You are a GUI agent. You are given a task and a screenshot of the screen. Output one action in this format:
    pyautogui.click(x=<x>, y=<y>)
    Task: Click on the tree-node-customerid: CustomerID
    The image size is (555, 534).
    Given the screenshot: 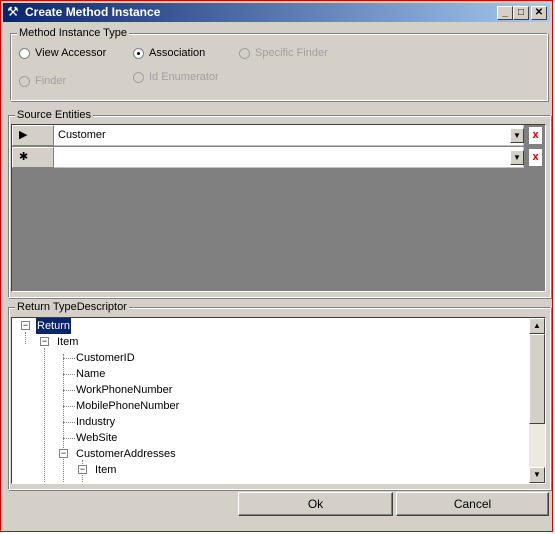 What is the action you would take?
    pyautogui.click(x=105, y=358)
    